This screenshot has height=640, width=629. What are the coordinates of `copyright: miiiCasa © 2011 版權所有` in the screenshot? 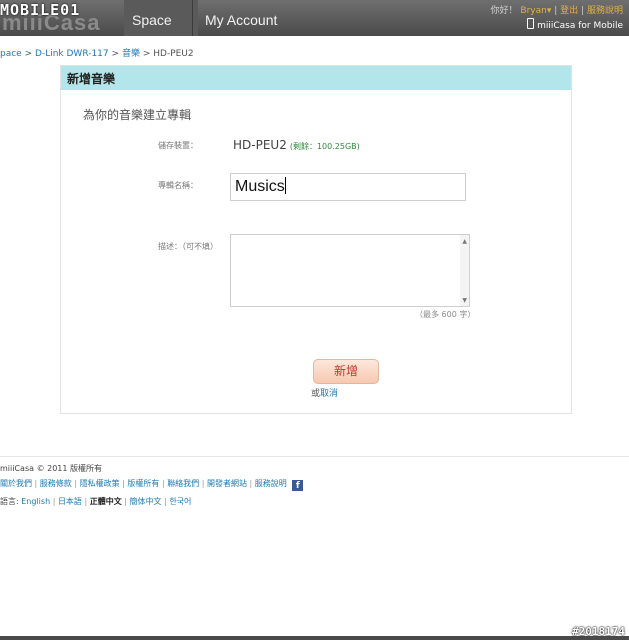 It's located at (51, 468).